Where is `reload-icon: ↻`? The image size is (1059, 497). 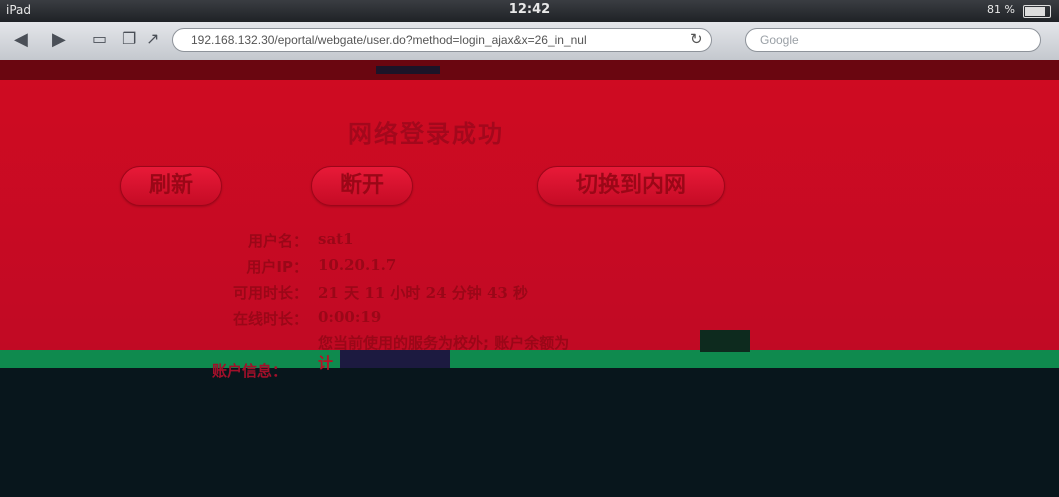 reload-icon: ↻ is located at coordinates (696, 39).